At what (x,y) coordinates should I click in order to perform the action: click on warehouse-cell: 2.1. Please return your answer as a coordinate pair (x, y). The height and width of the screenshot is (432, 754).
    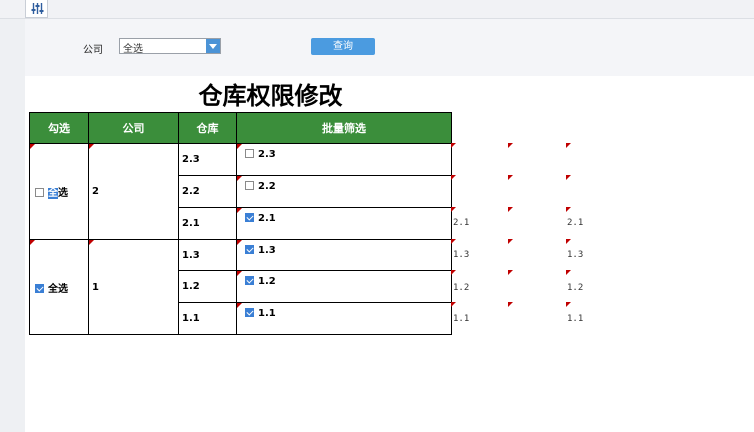
    Looking at the image, I should click on (207, 223).